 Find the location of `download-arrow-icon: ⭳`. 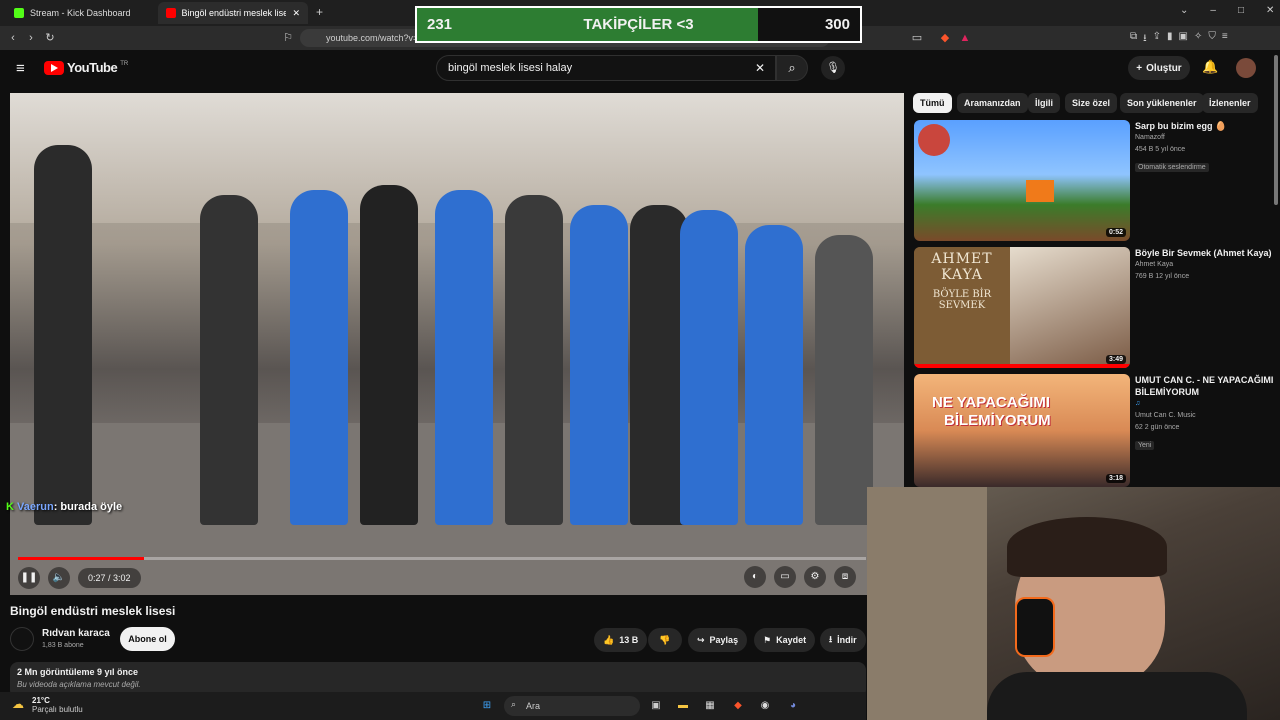

download-arrow-icon: ⭳ is located at coordinates (831, 639).